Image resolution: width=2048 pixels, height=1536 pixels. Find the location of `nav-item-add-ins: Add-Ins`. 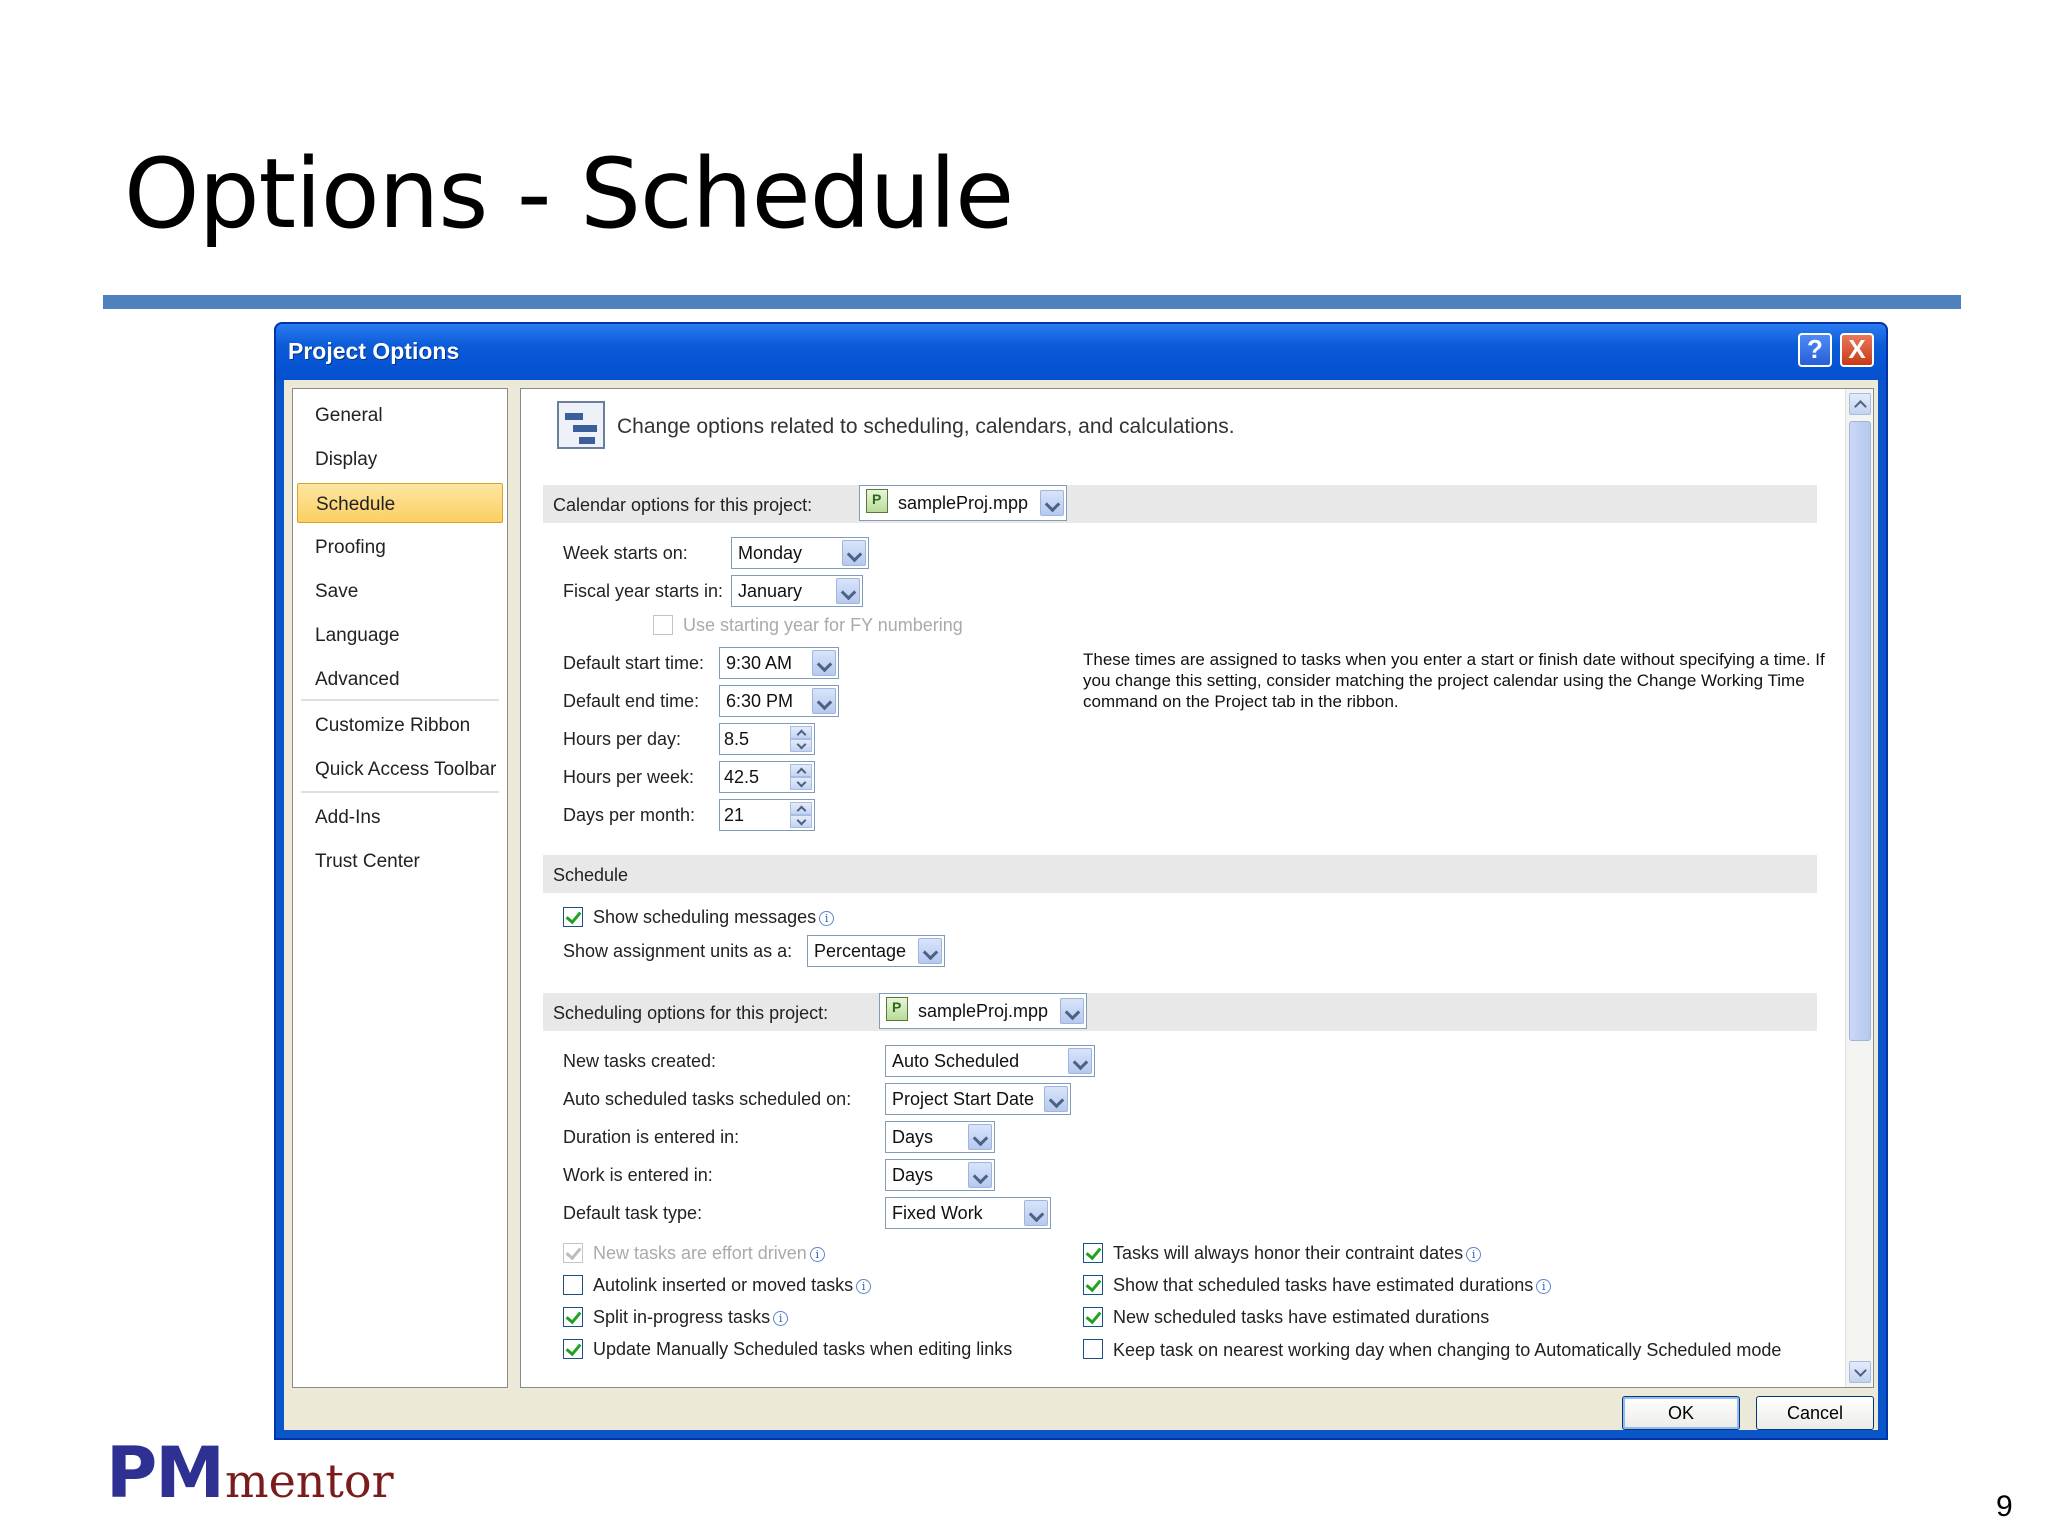

nav-item-add-ins: Add-Ins is located at coordinates (400, 817).